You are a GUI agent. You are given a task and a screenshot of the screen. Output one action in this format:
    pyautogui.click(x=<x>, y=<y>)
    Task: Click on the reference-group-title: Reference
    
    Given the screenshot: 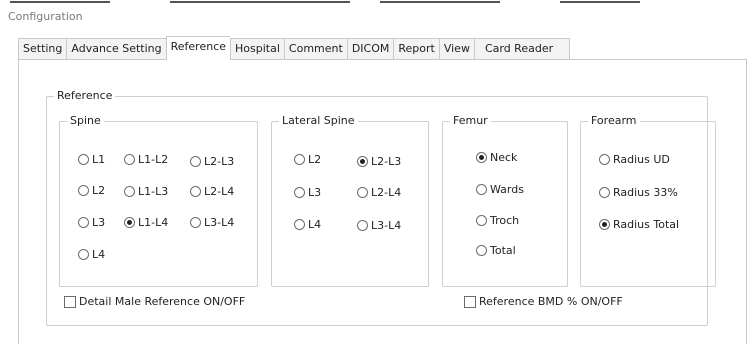 What is the action you would take?
    pyautogui.click(x=85, y=96)
    